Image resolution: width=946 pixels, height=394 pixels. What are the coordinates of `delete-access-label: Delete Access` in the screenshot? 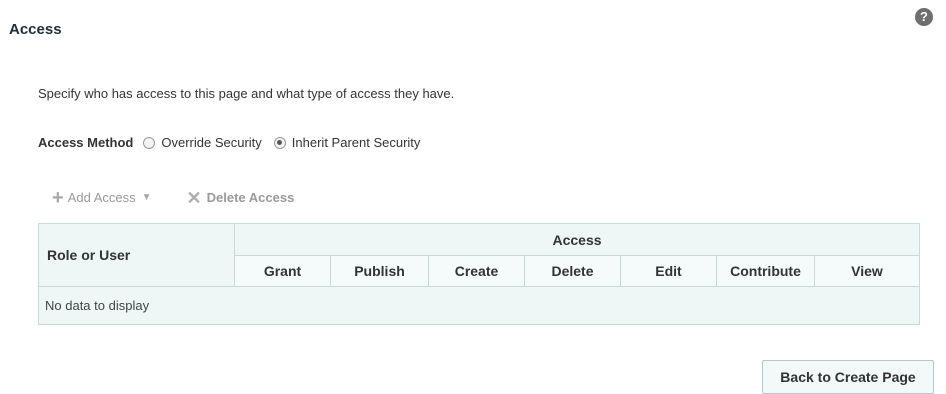 It's located at (250, 197).